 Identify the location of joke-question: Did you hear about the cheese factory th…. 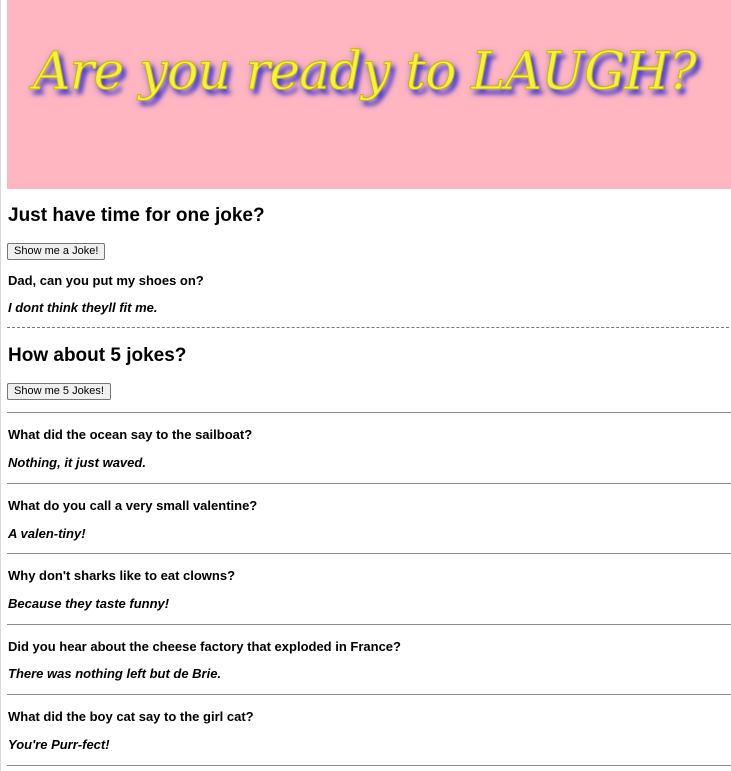
(204, 646).